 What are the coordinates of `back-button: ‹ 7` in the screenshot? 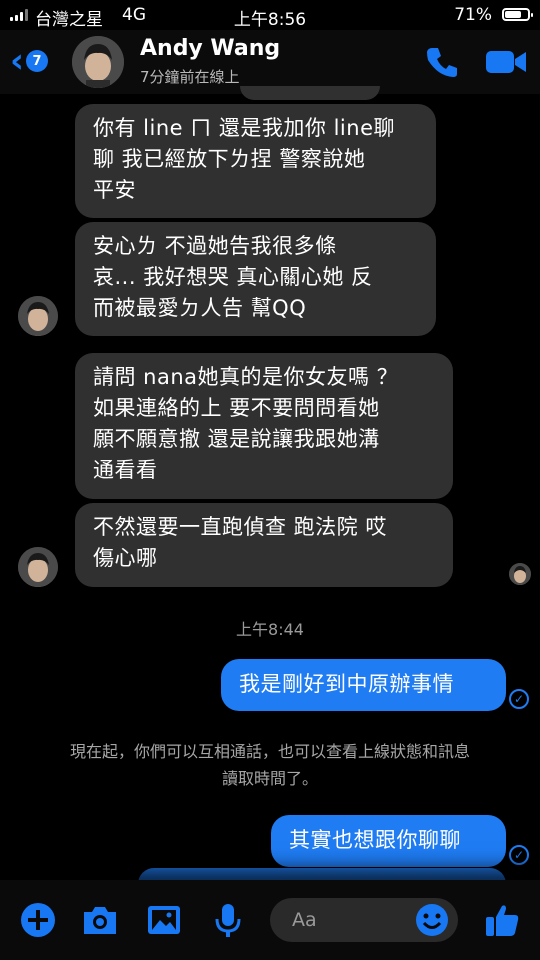 It's located at (36, 61).